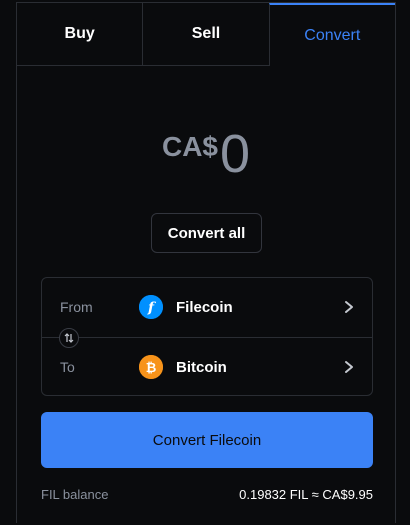 The image size is (410, 525). Describe the element at coordinates (204, 307) in the screenshot. I see `from-asset-name: Filecoin` at that location.